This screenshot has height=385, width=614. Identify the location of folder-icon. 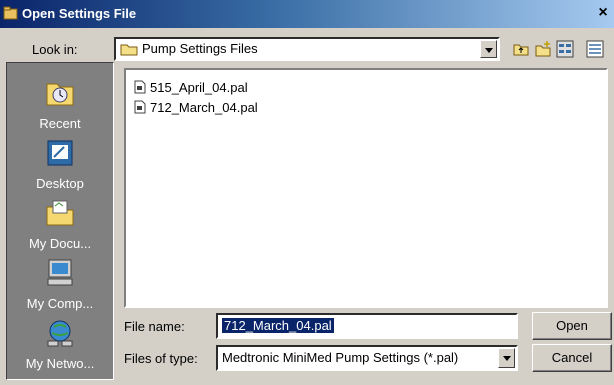
(129, 50).